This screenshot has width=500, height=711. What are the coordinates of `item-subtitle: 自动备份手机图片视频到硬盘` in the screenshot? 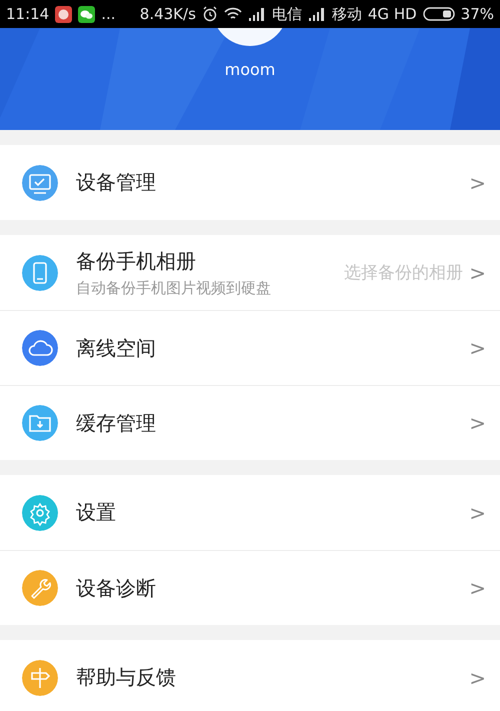 It's located at (174, 288).